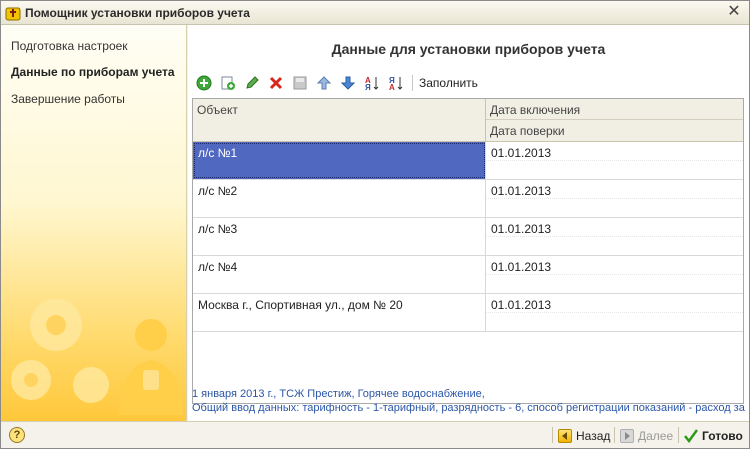 This screenshot has width=750, height=449. Describe the element at coordinates (593, 435) in the screenshot. I see `back-label: Назад` at that location.